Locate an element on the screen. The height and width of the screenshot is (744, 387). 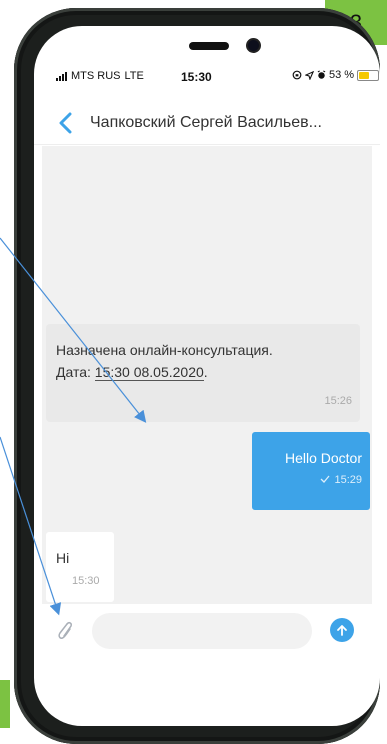
system-message-date-line: Дата: 15:30 08.05.2020. is located at coordinates (132, 372).